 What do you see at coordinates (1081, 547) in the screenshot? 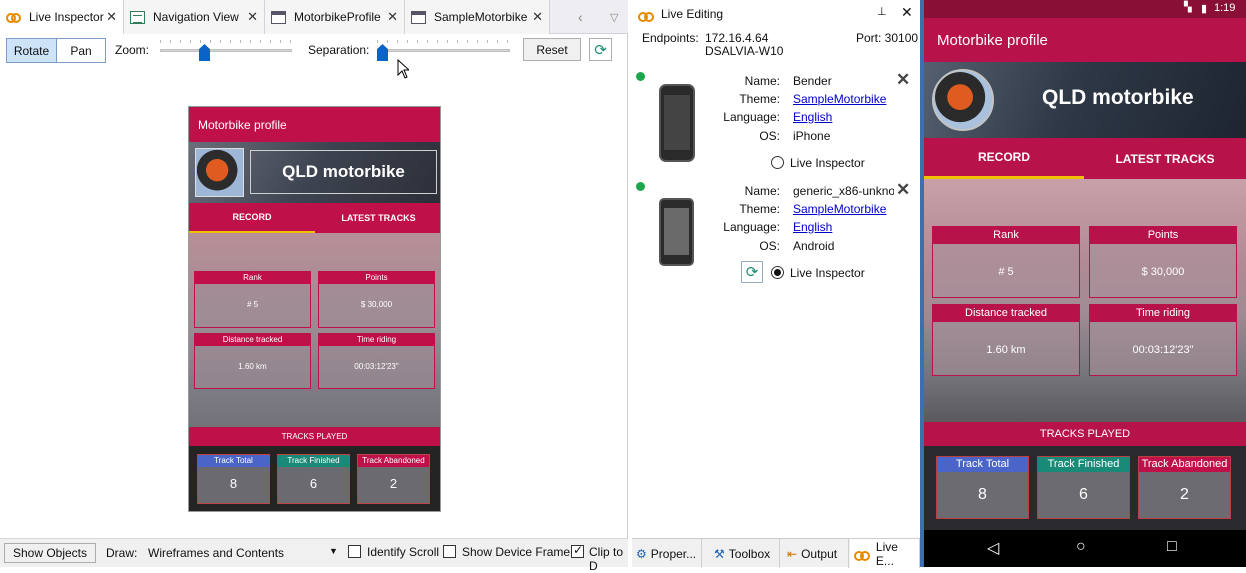
I see `home-icon: ○` at bounding box center [1081, 547].